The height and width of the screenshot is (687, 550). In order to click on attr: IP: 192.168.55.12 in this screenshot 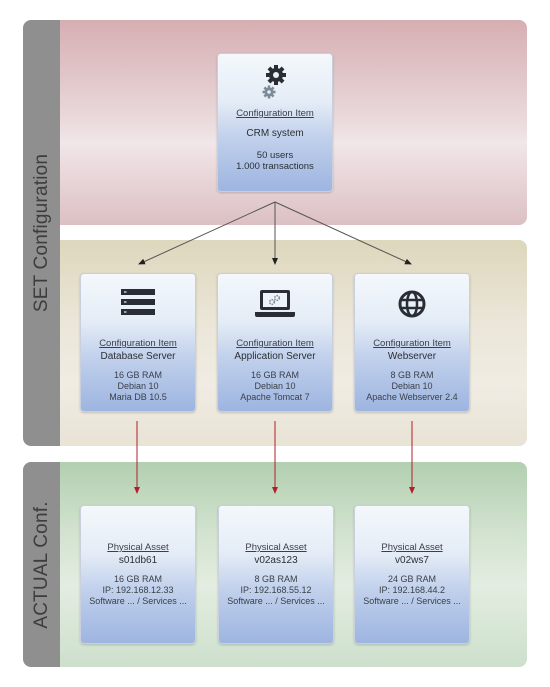, I will do `click(276, 590)`.